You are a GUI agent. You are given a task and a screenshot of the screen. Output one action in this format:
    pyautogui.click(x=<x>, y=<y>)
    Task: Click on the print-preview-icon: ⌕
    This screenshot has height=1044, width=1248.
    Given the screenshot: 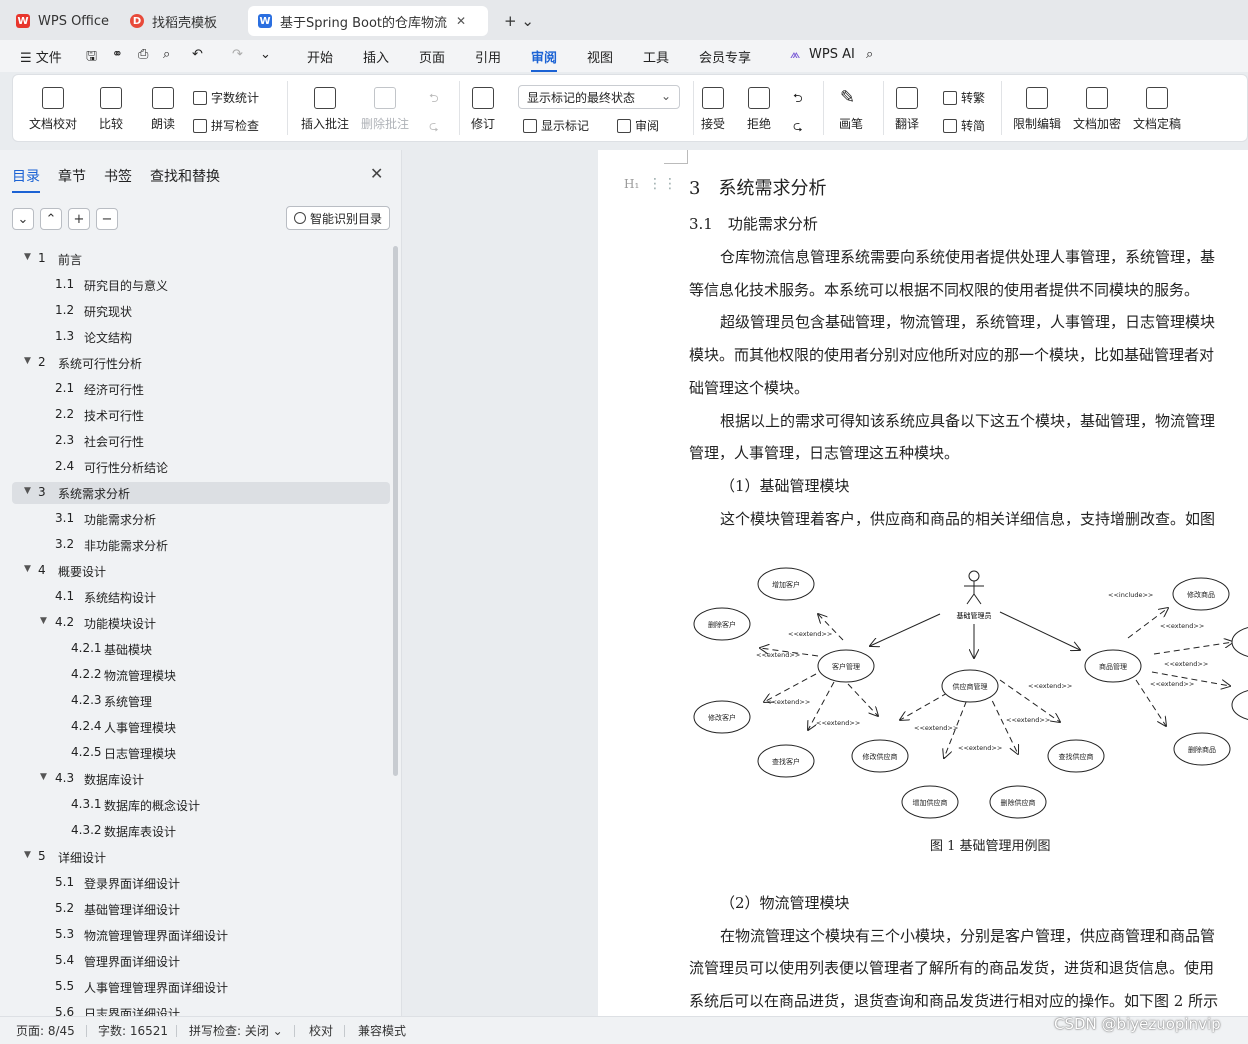 What is the action you would take?
    pyautogui.click(x=166, y=54)
    